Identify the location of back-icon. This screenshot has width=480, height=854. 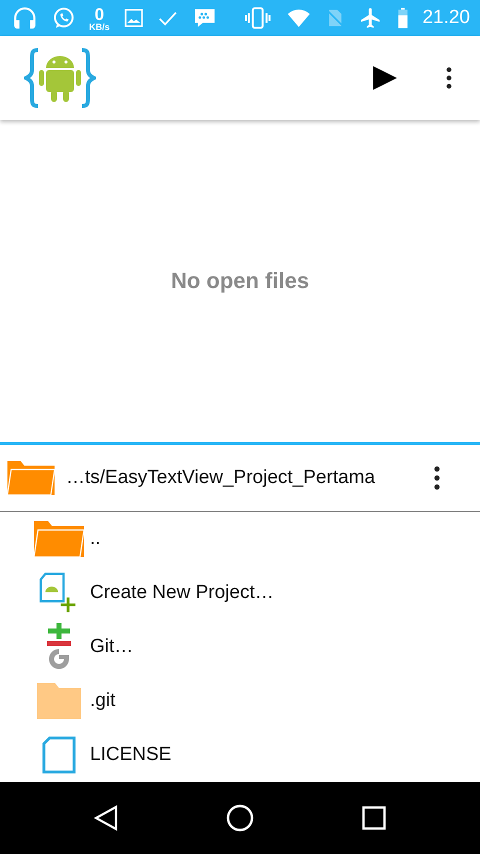
(106, 818).